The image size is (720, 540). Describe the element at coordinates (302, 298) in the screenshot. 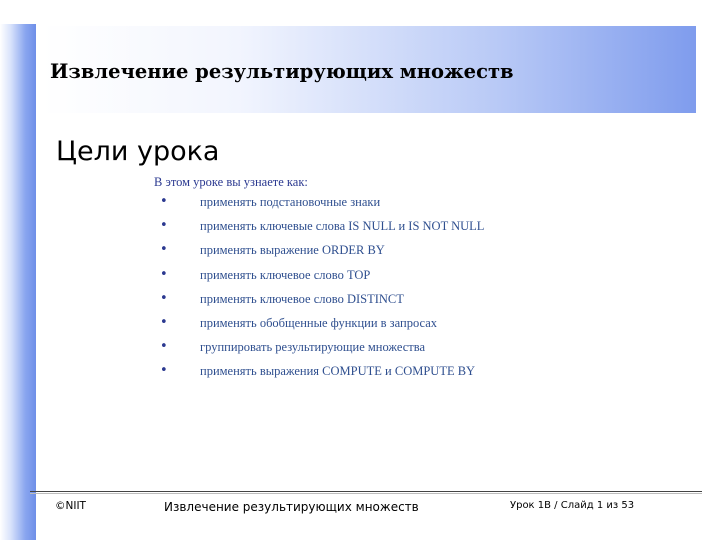

I see `bullet-text: применять ключевое слово DISTINCT` at that location.